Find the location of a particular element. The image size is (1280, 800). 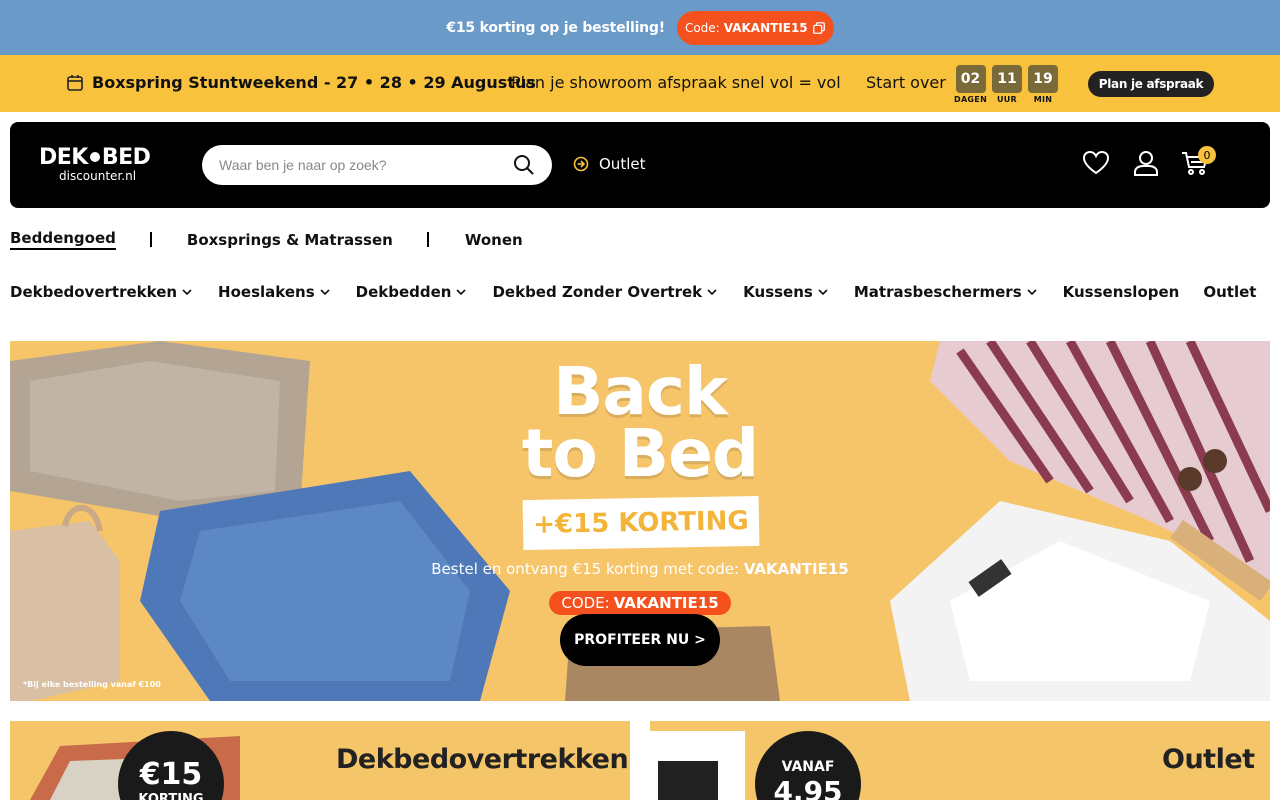

calendar-icon is located at coordinates (75, 82).